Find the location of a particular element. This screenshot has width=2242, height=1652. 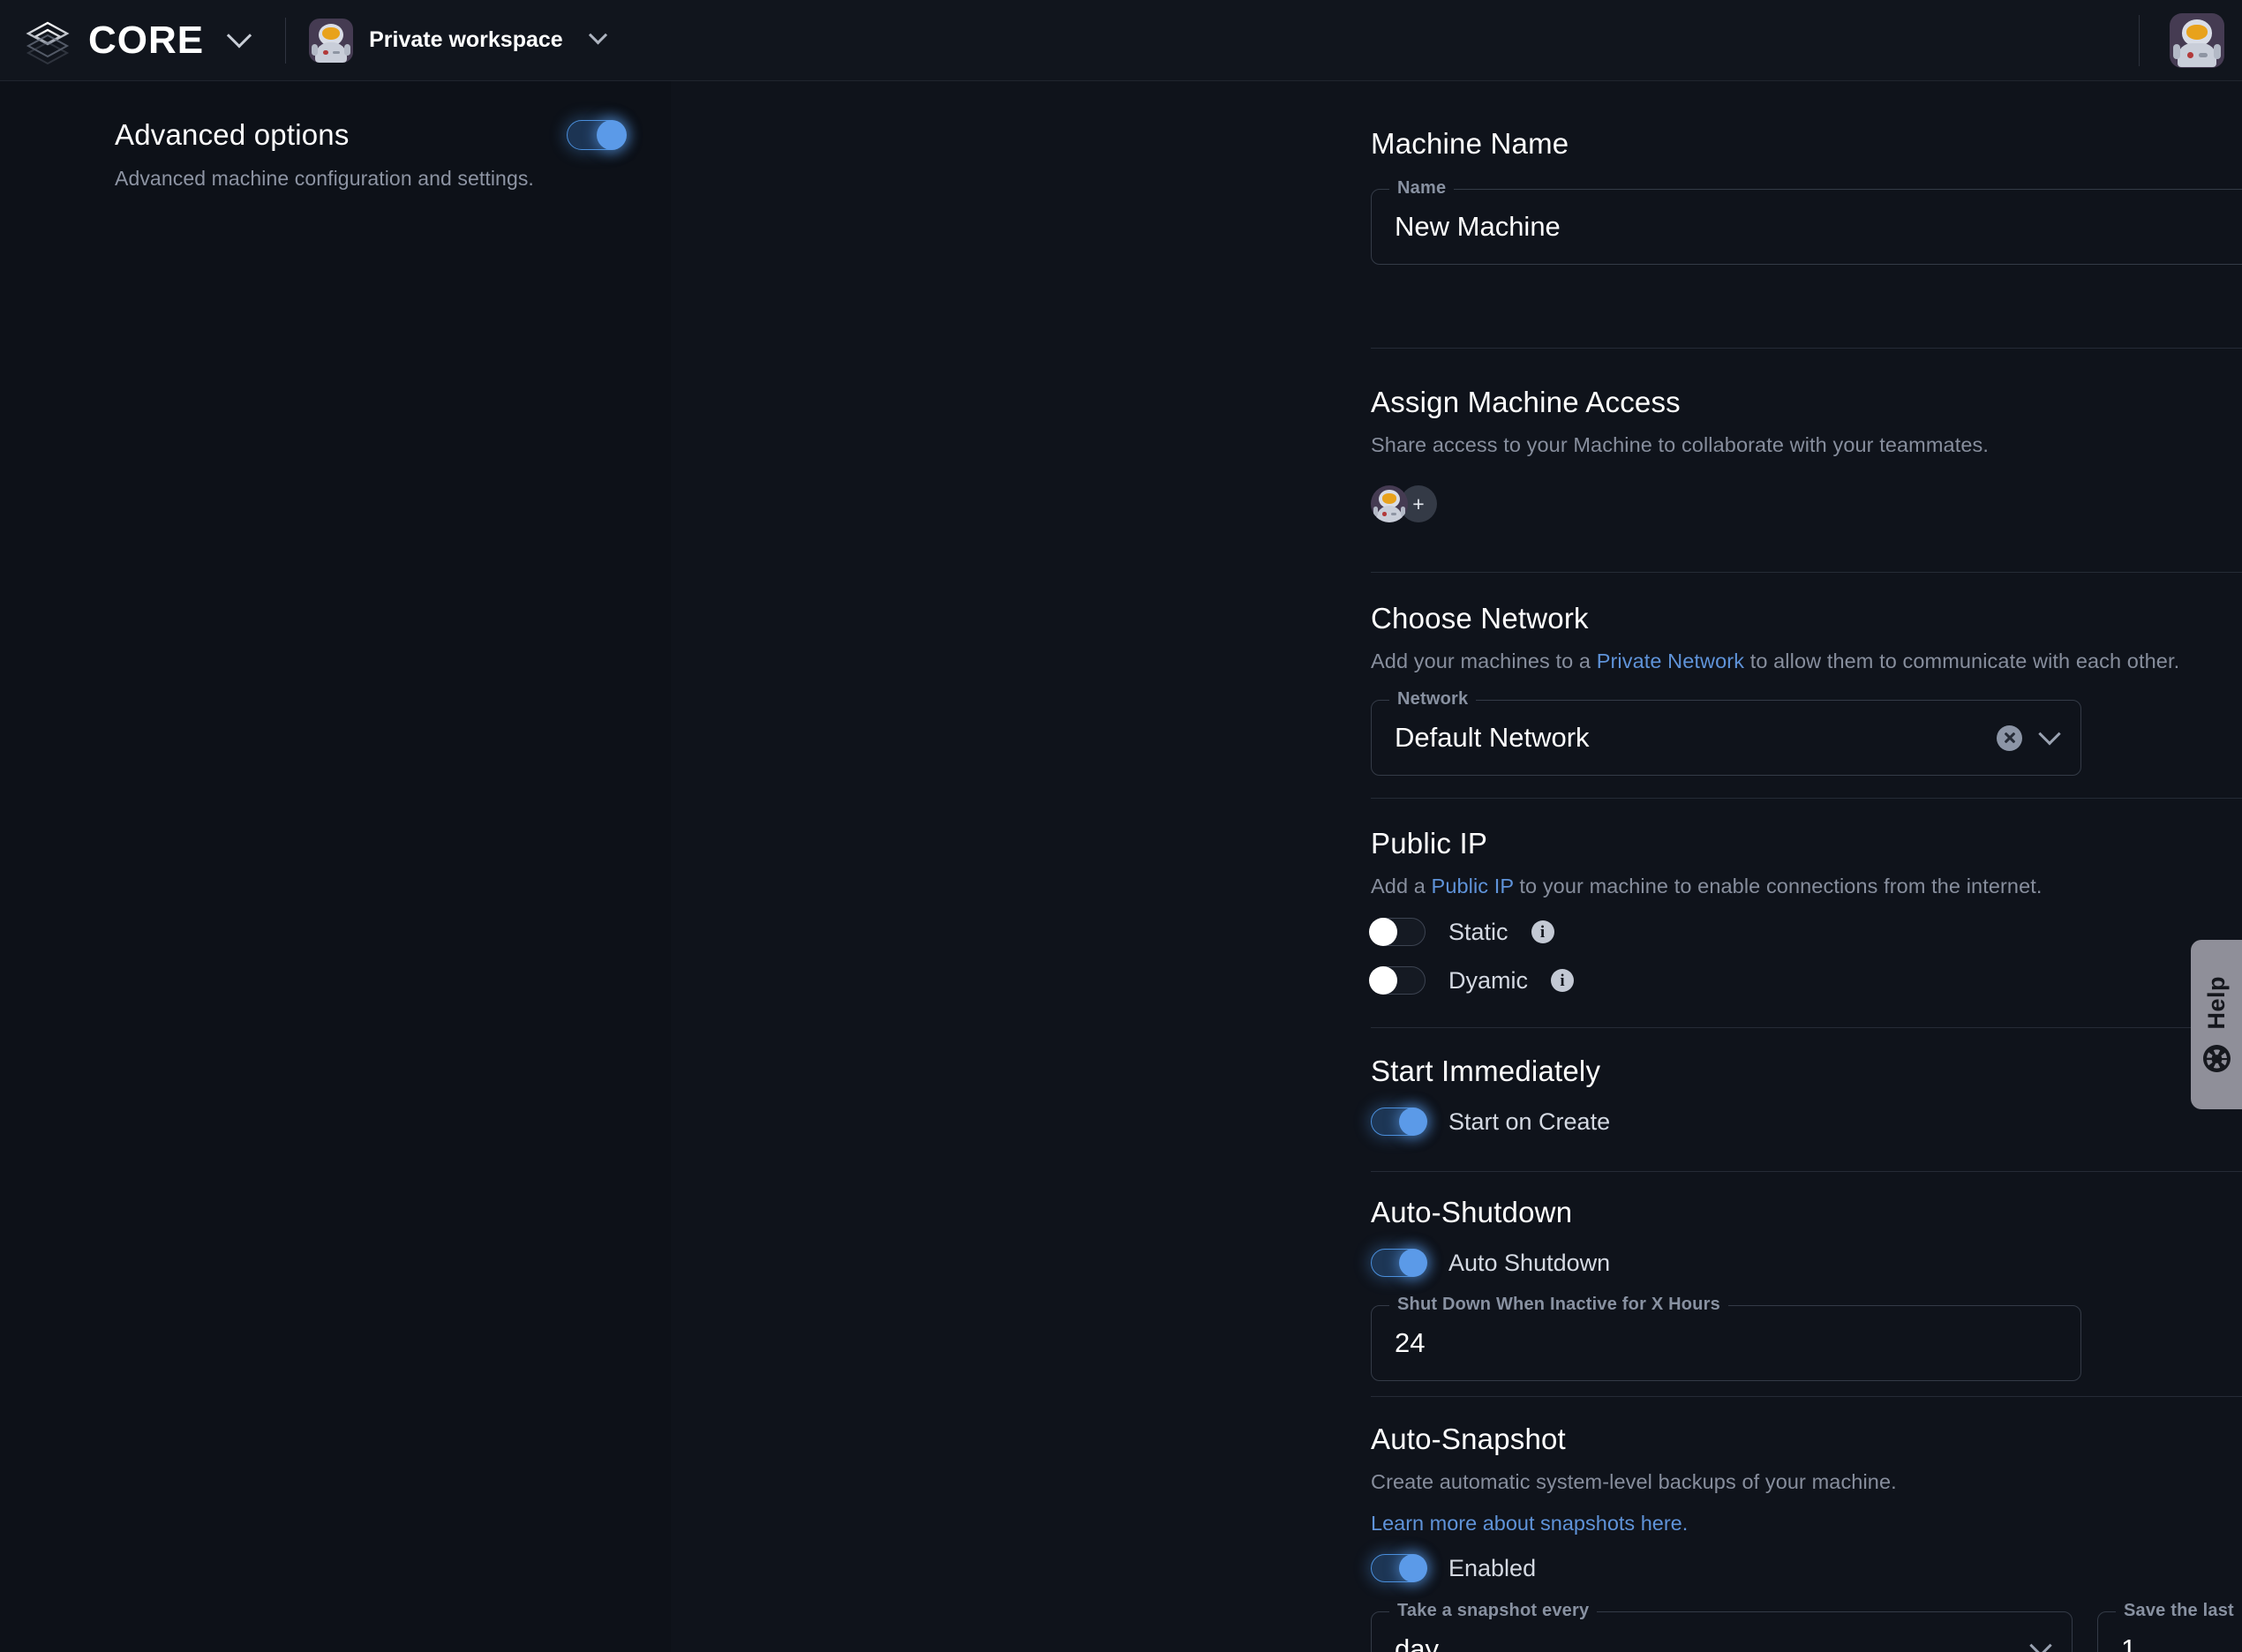

network-actions is located at coordinates (2029, 737).